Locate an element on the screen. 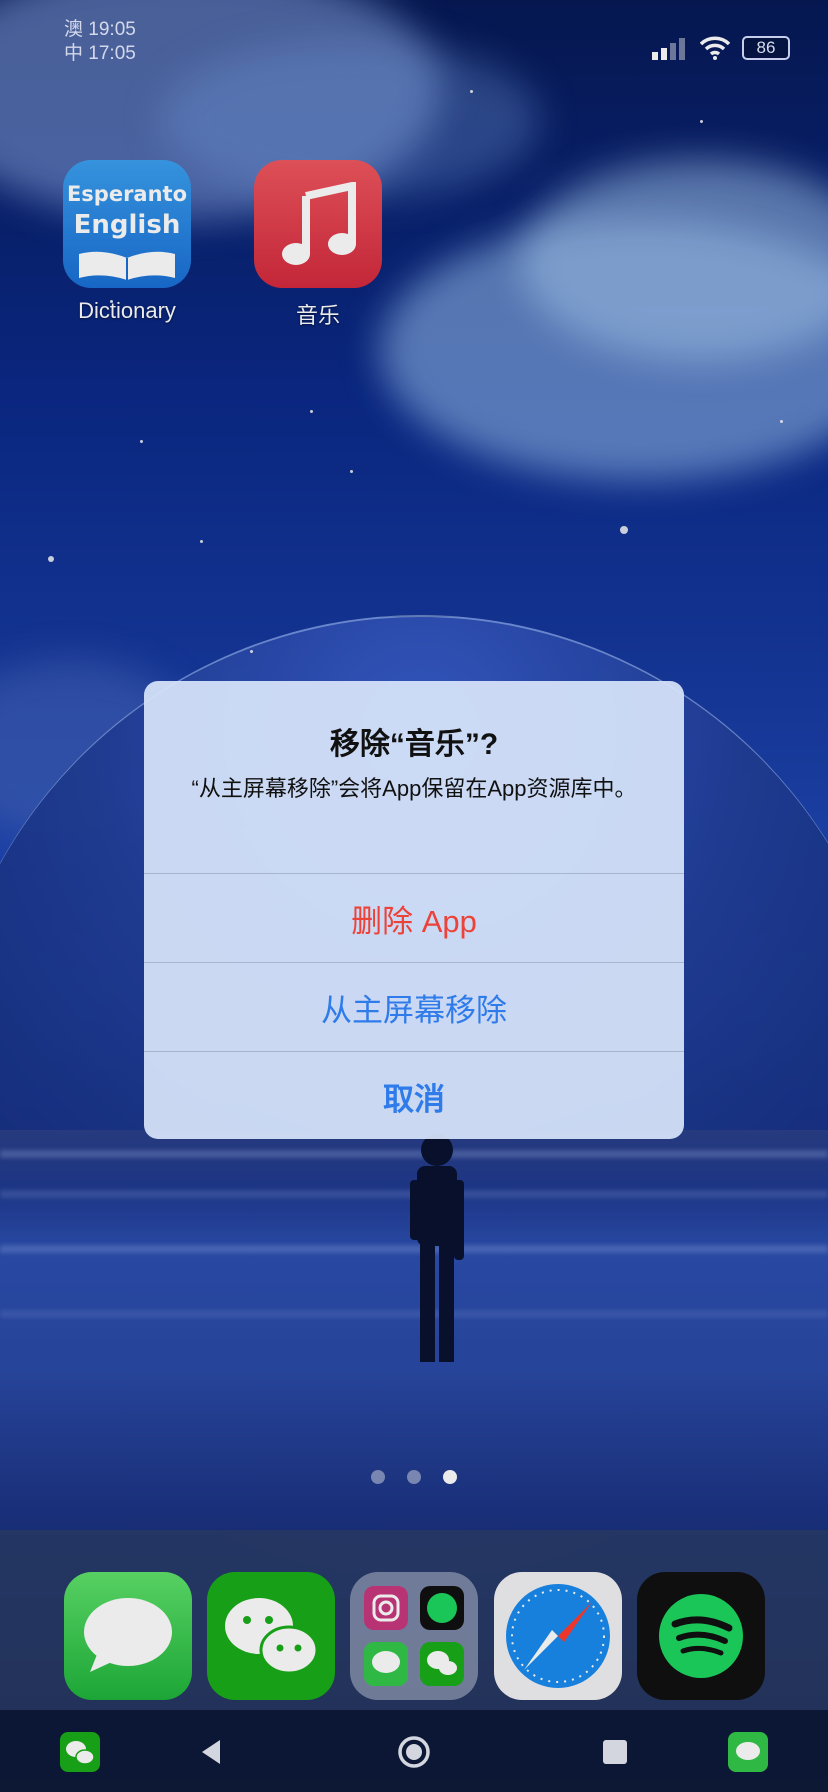 This screenshot has width=828, height=1792. alert-message: “从主屏幕移除”会将App保留在App资源库中。 is located at coordinates (414, 788).